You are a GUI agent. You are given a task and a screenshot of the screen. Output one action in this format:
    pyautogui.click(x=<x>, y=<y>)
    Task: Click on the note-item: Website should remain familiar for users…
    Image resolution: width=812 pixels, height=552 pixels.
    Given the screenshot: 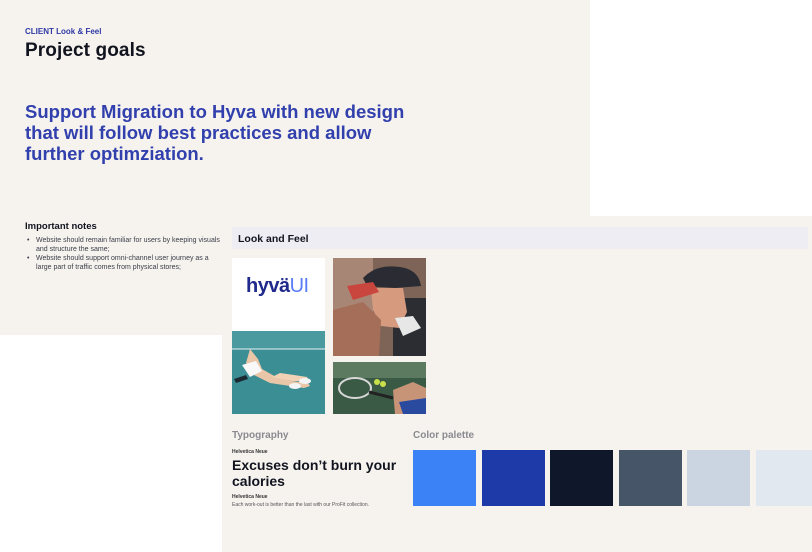 What is the action you would take?
    pyautogui.click(x=125, y=245)
    